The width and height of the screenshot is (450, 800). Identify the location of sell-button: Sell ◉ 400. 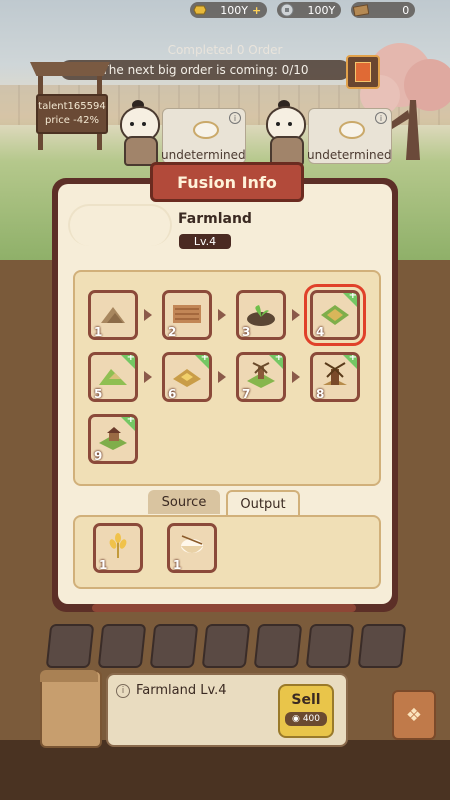
(306, 711).